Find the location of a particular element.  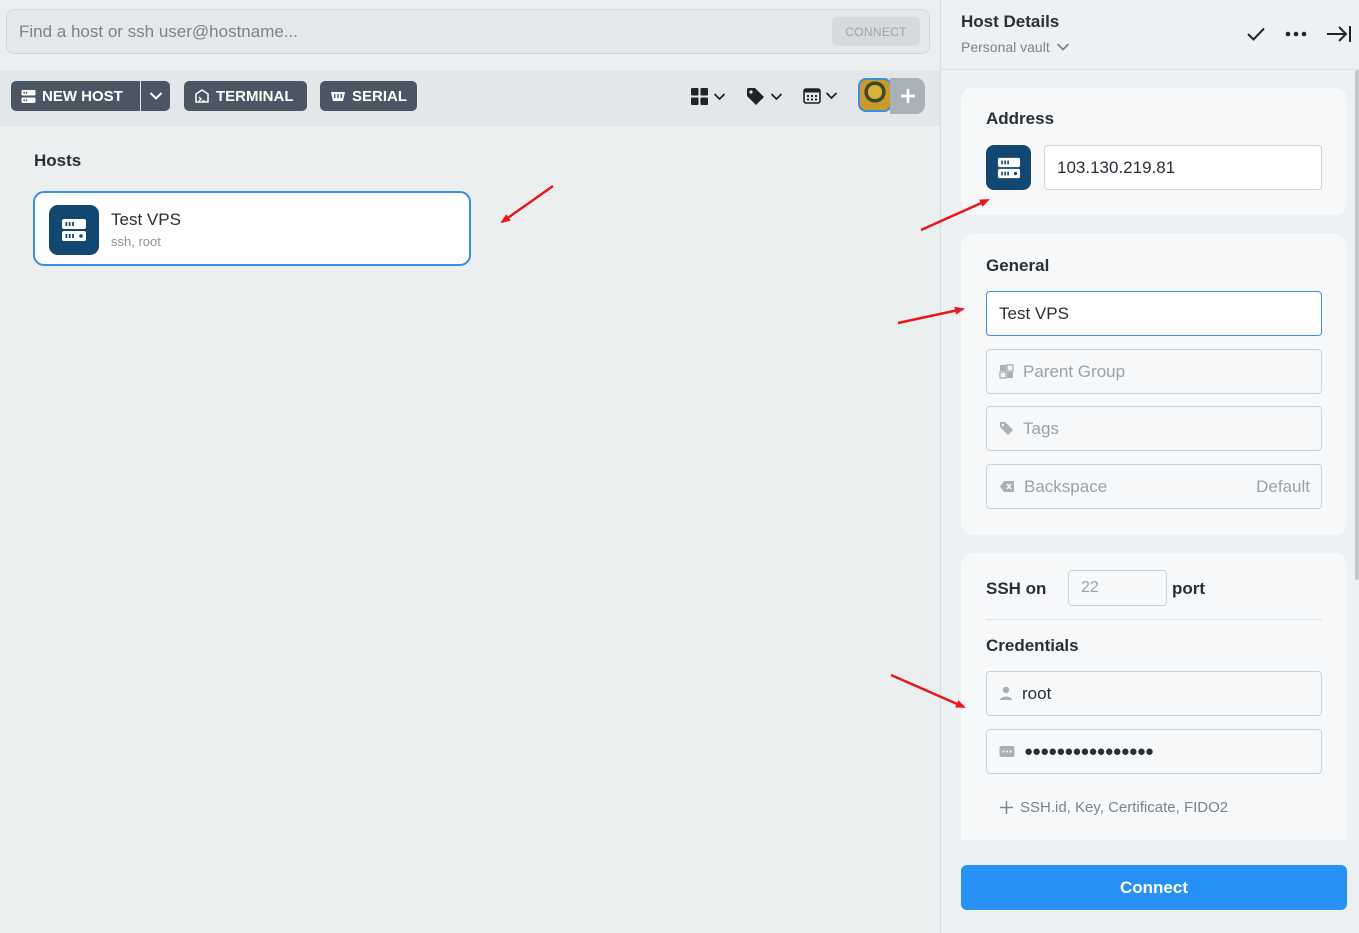

collapse-right-icon is located at coordinates (1339, 34).